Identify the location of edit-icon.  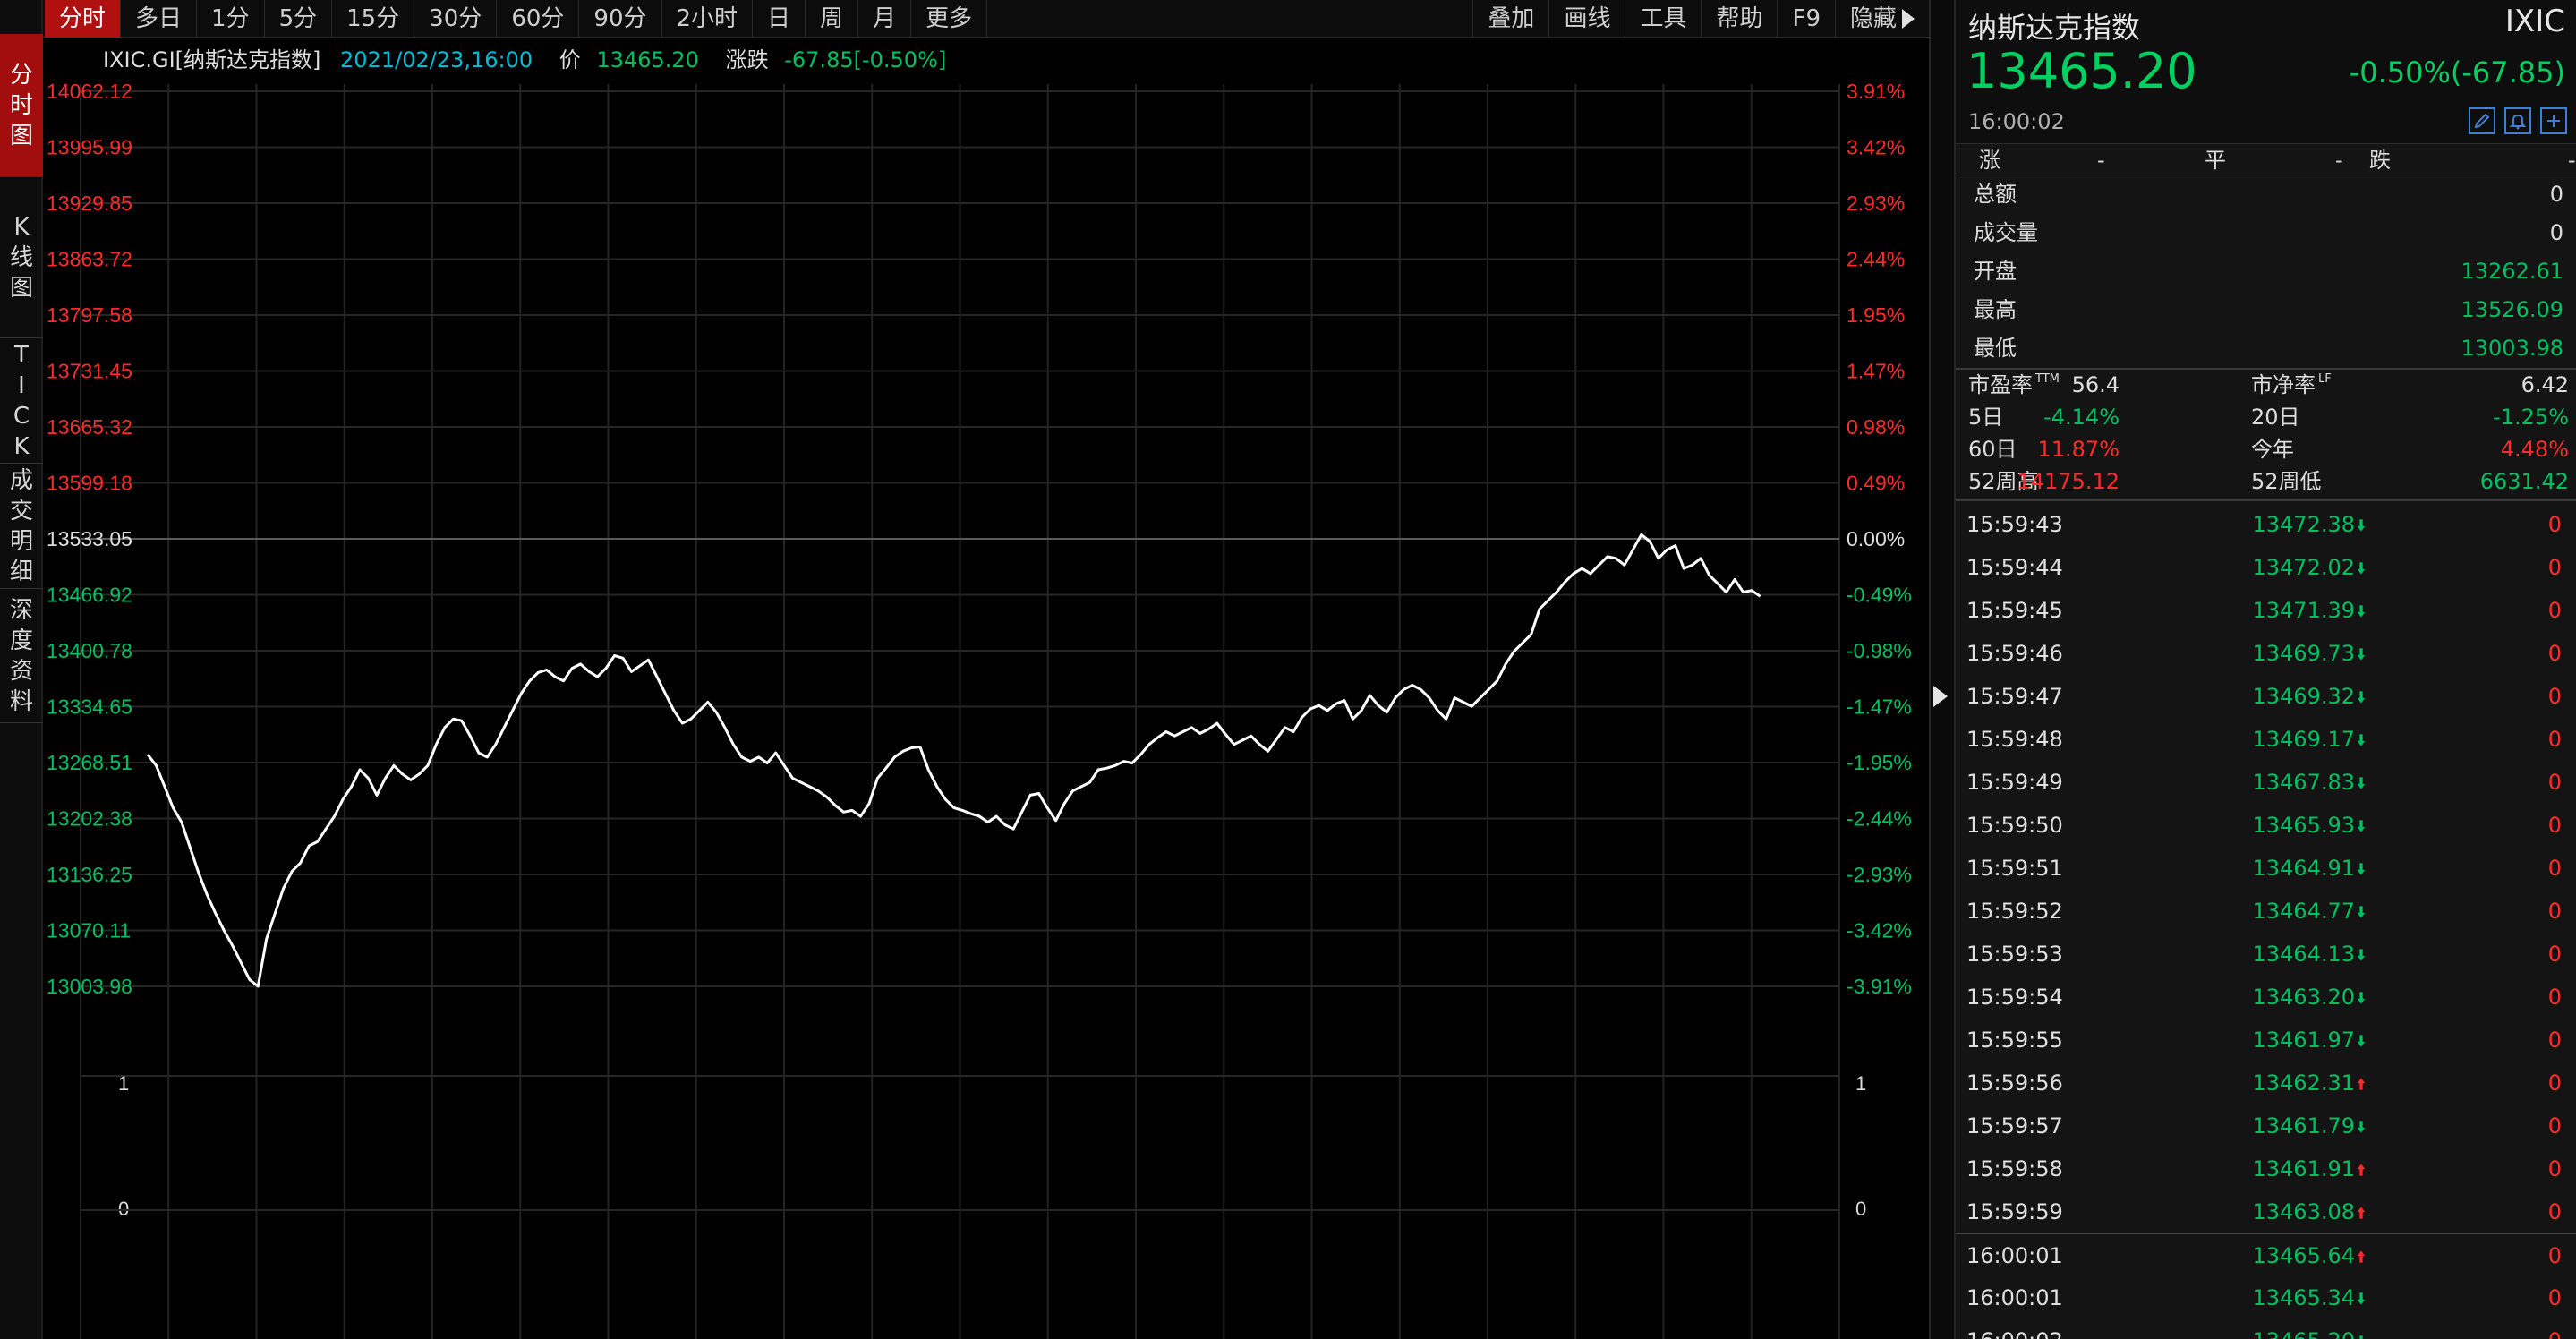
(2482, 120).